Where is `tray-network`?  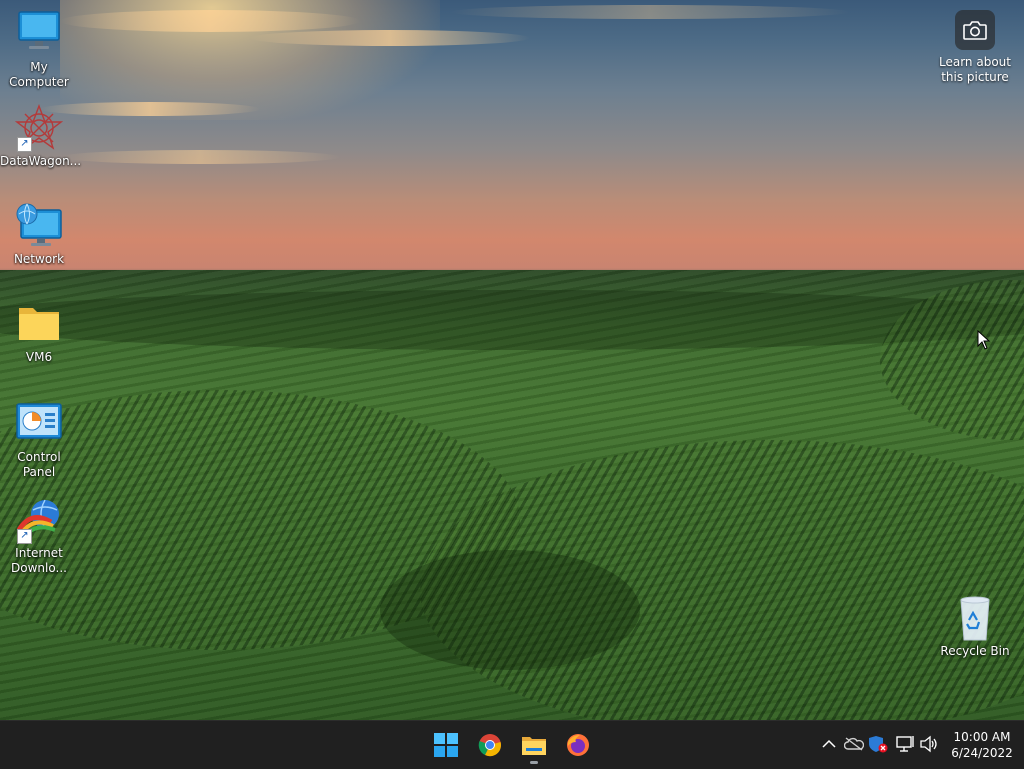
tray-network is located at coordinates (905, 744).